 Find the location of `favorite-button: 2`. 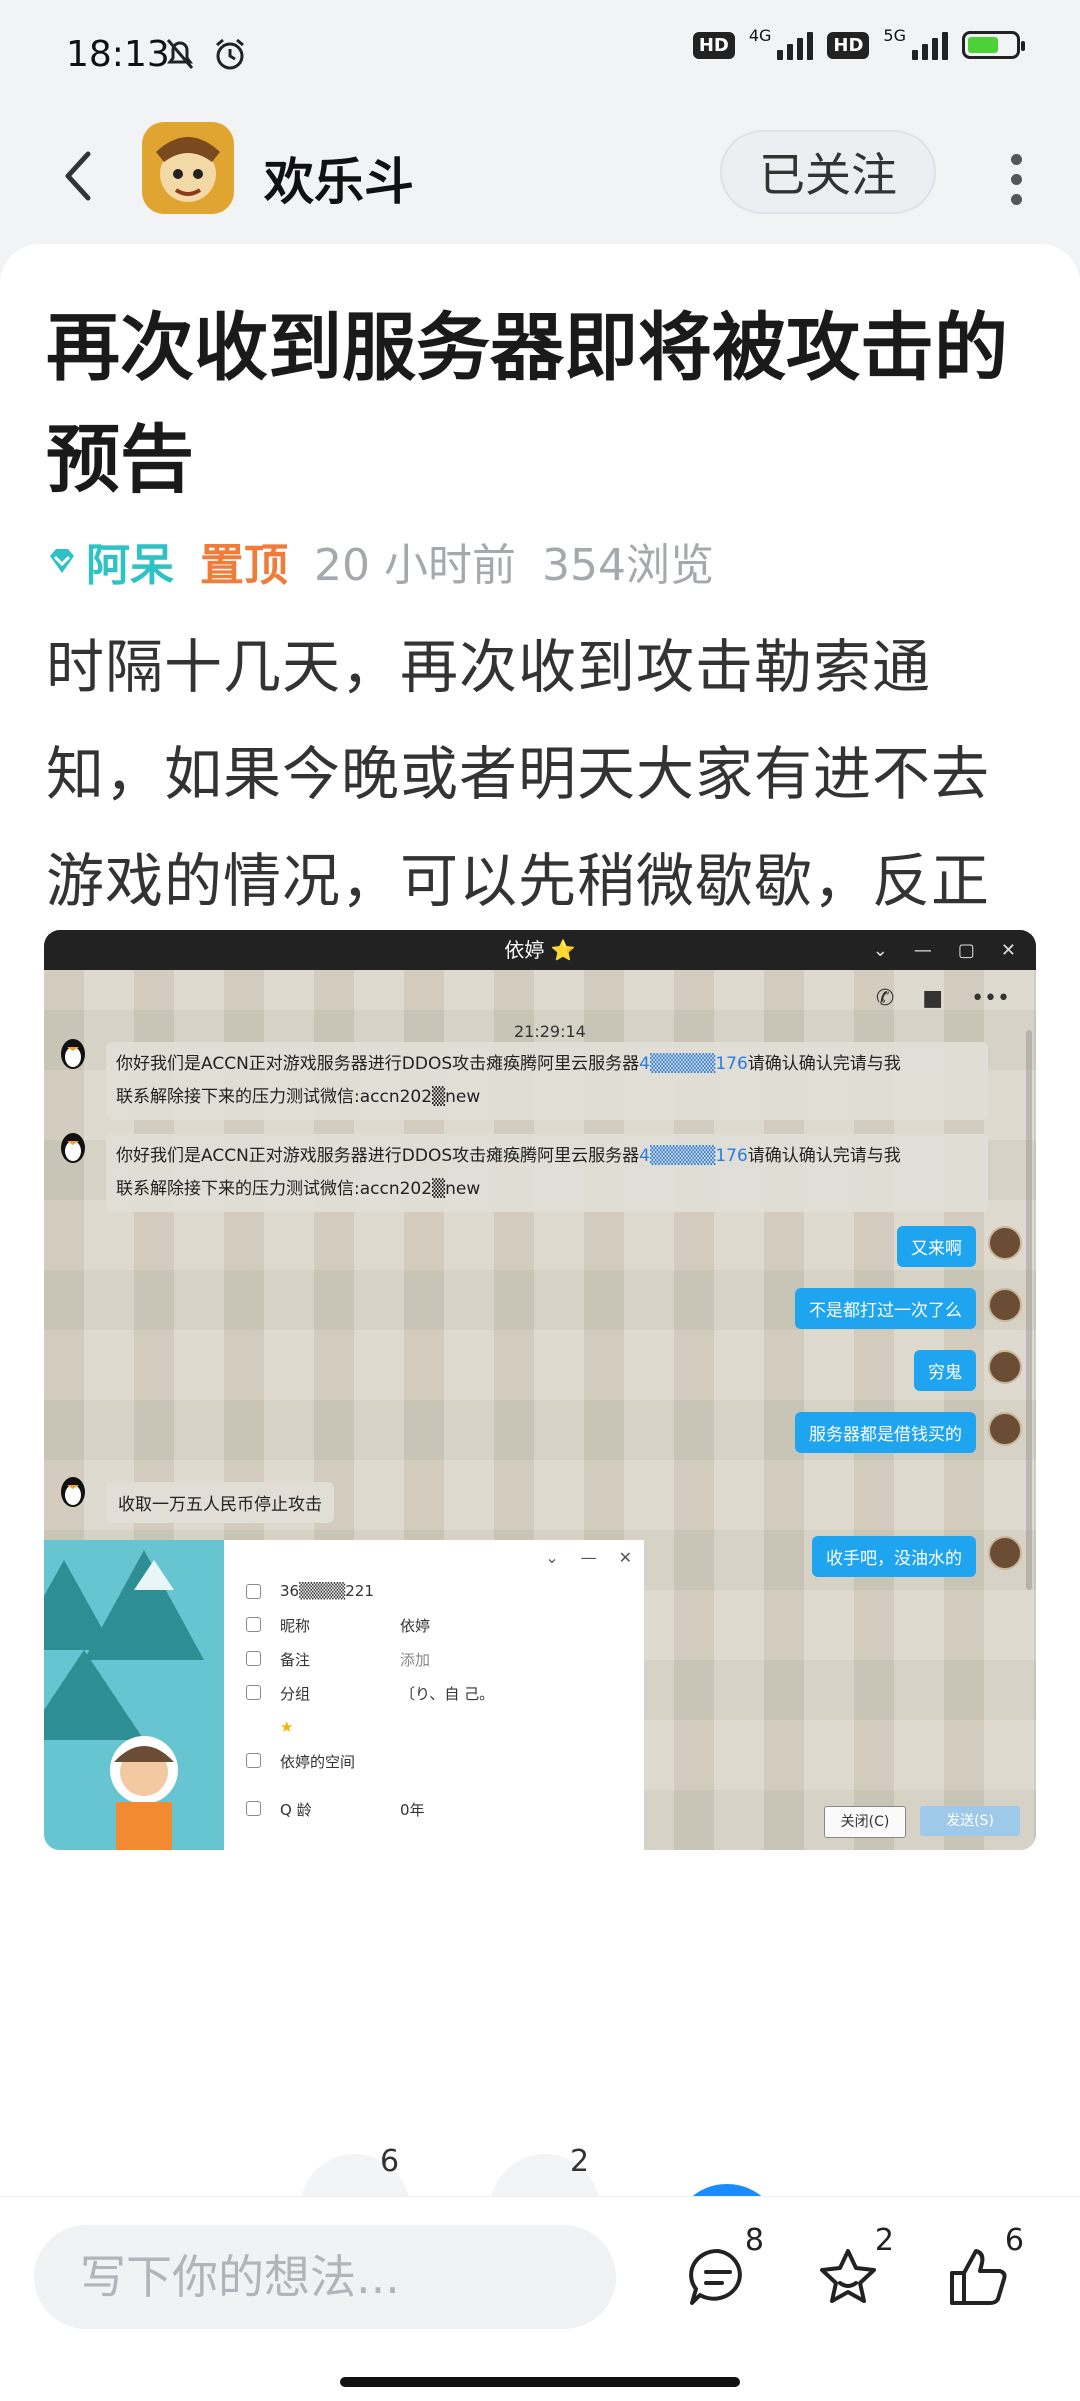

favorite-button: 2 is located at coordinates (855, 2270).